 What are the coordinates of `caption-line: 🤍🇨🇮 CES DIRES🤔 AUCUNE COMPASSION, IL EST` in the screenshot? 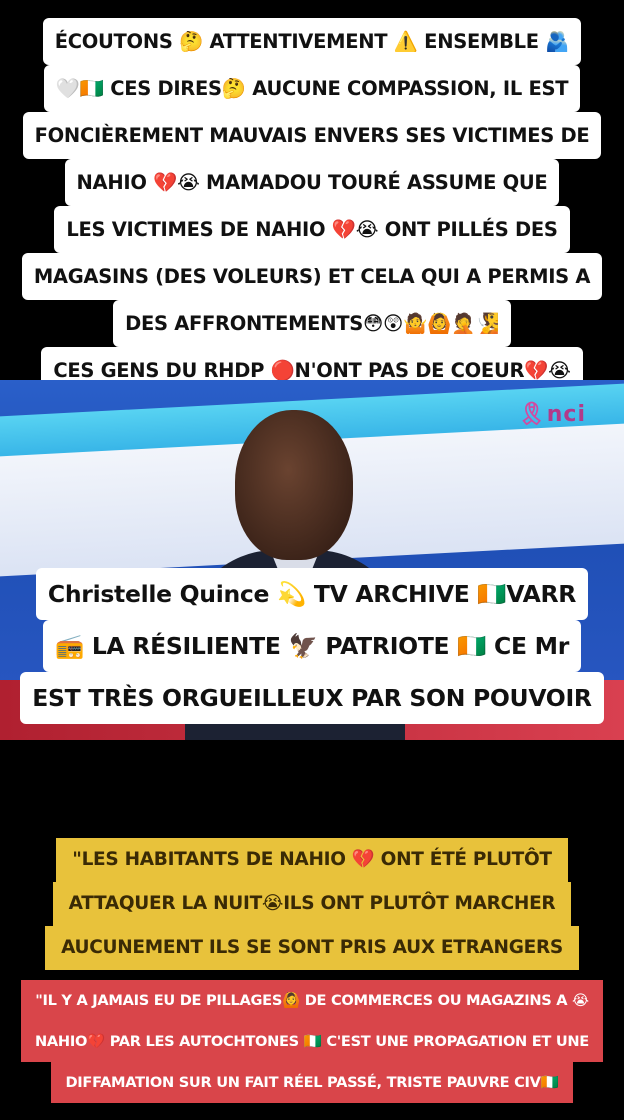 It's located at (312, 88).